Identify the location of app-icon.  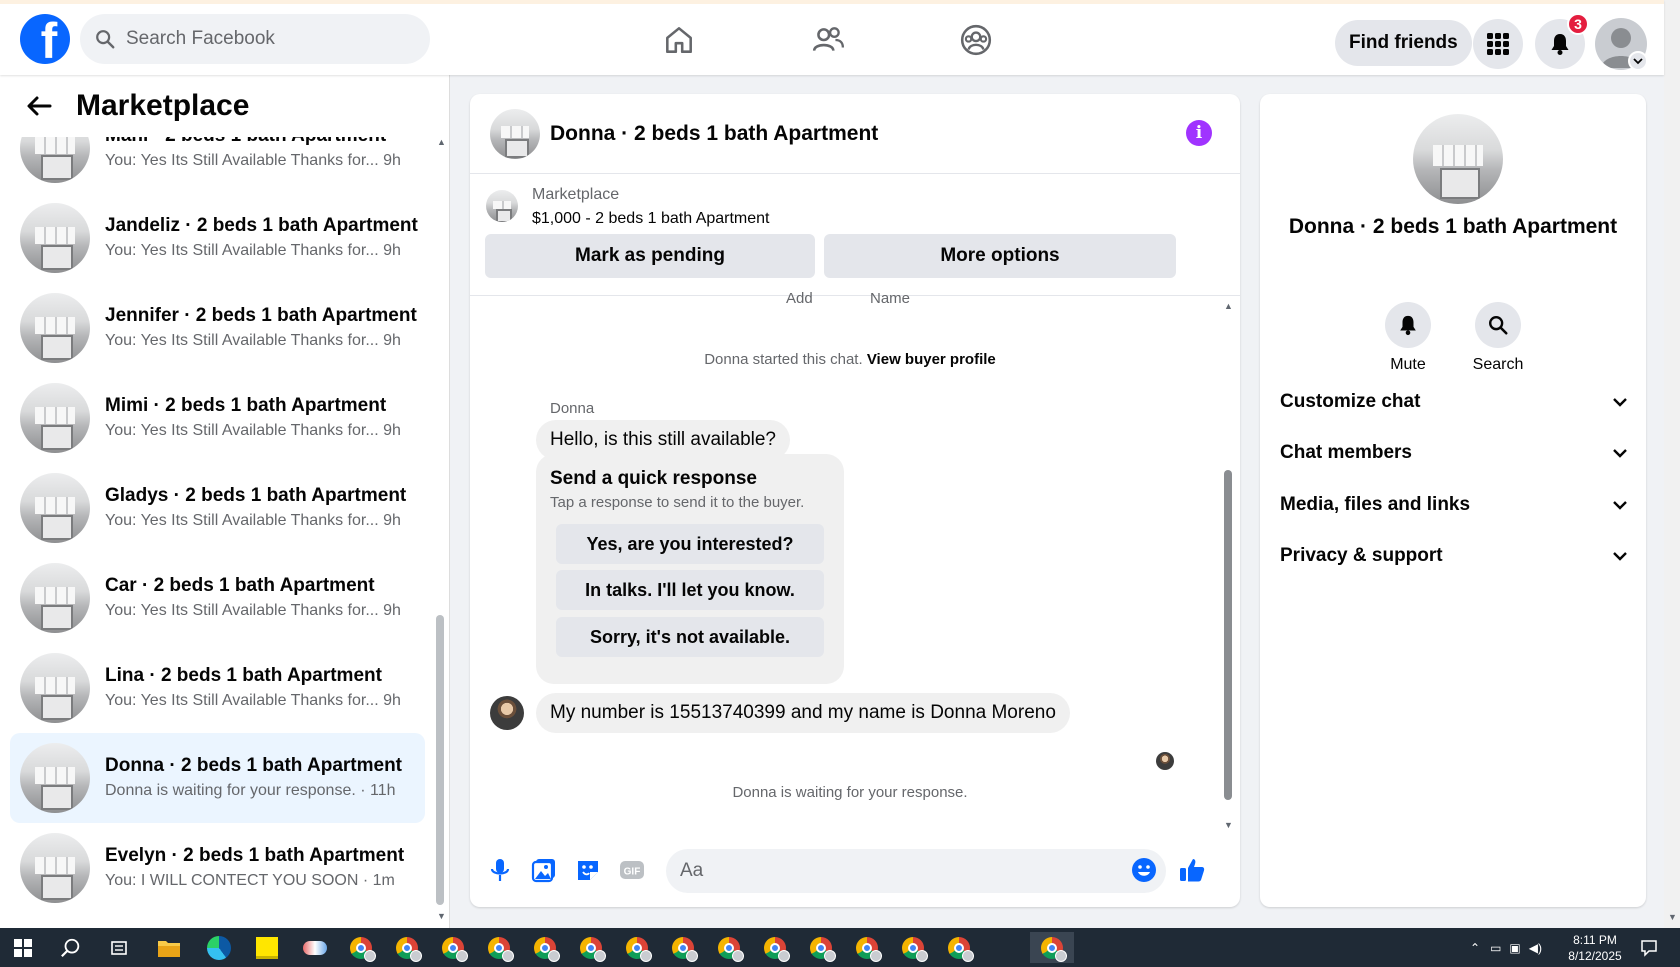
(315, 947).